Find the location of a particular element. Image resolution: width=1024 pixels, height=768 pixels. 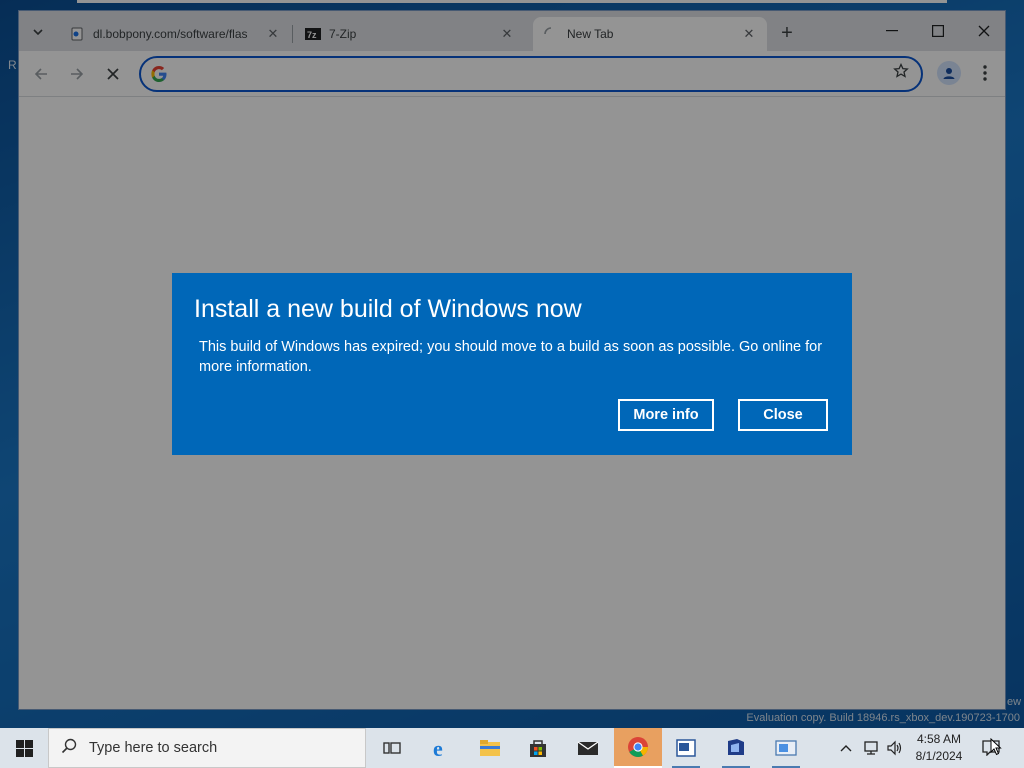

taskbar: Type here to search e 4:58 AM 8/1/2024 is located at coordinates (512, 748).